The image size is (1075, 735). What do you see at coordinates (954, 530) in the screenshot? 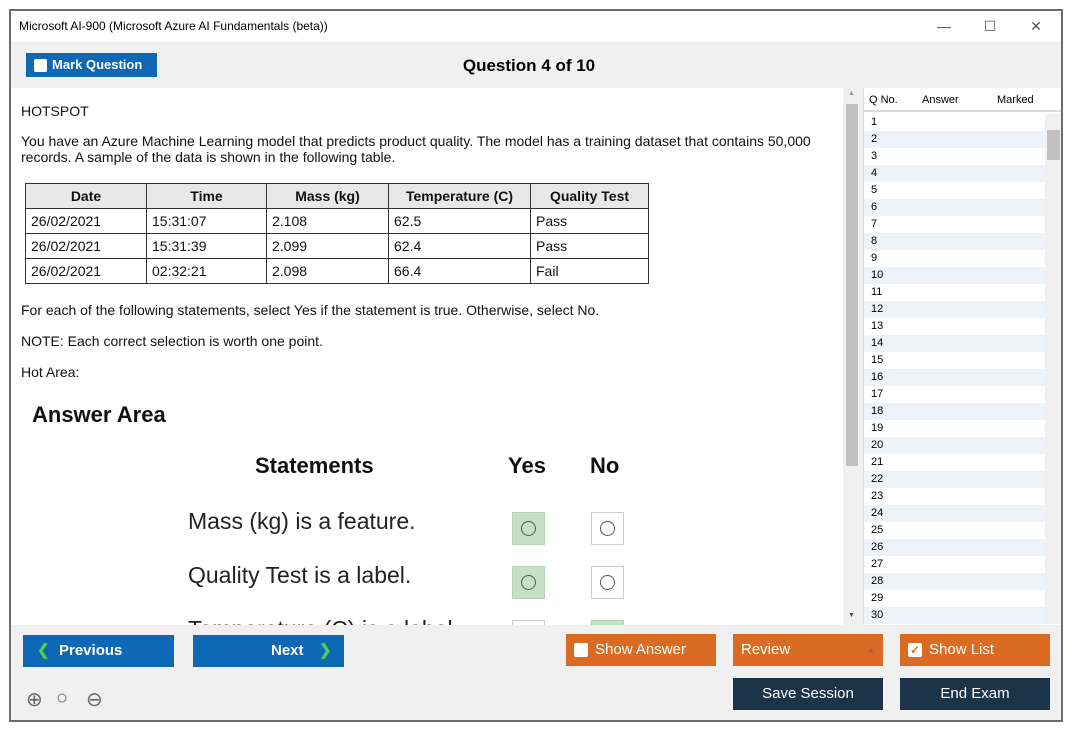
I see `list-item: 25` at bounding box center [954, 530].